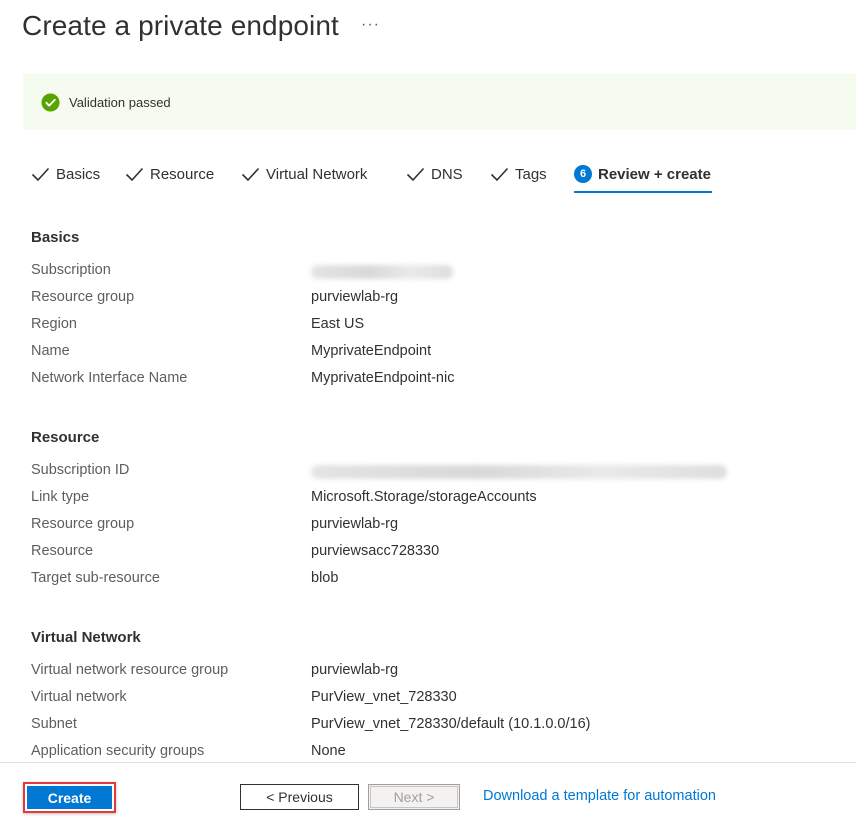 The height and width of the screenshot is (836, 856). What do you see at coordinates (447, 174) in the screenshot?
I see `tab-label: DNS` at bounding box center [447, 174].